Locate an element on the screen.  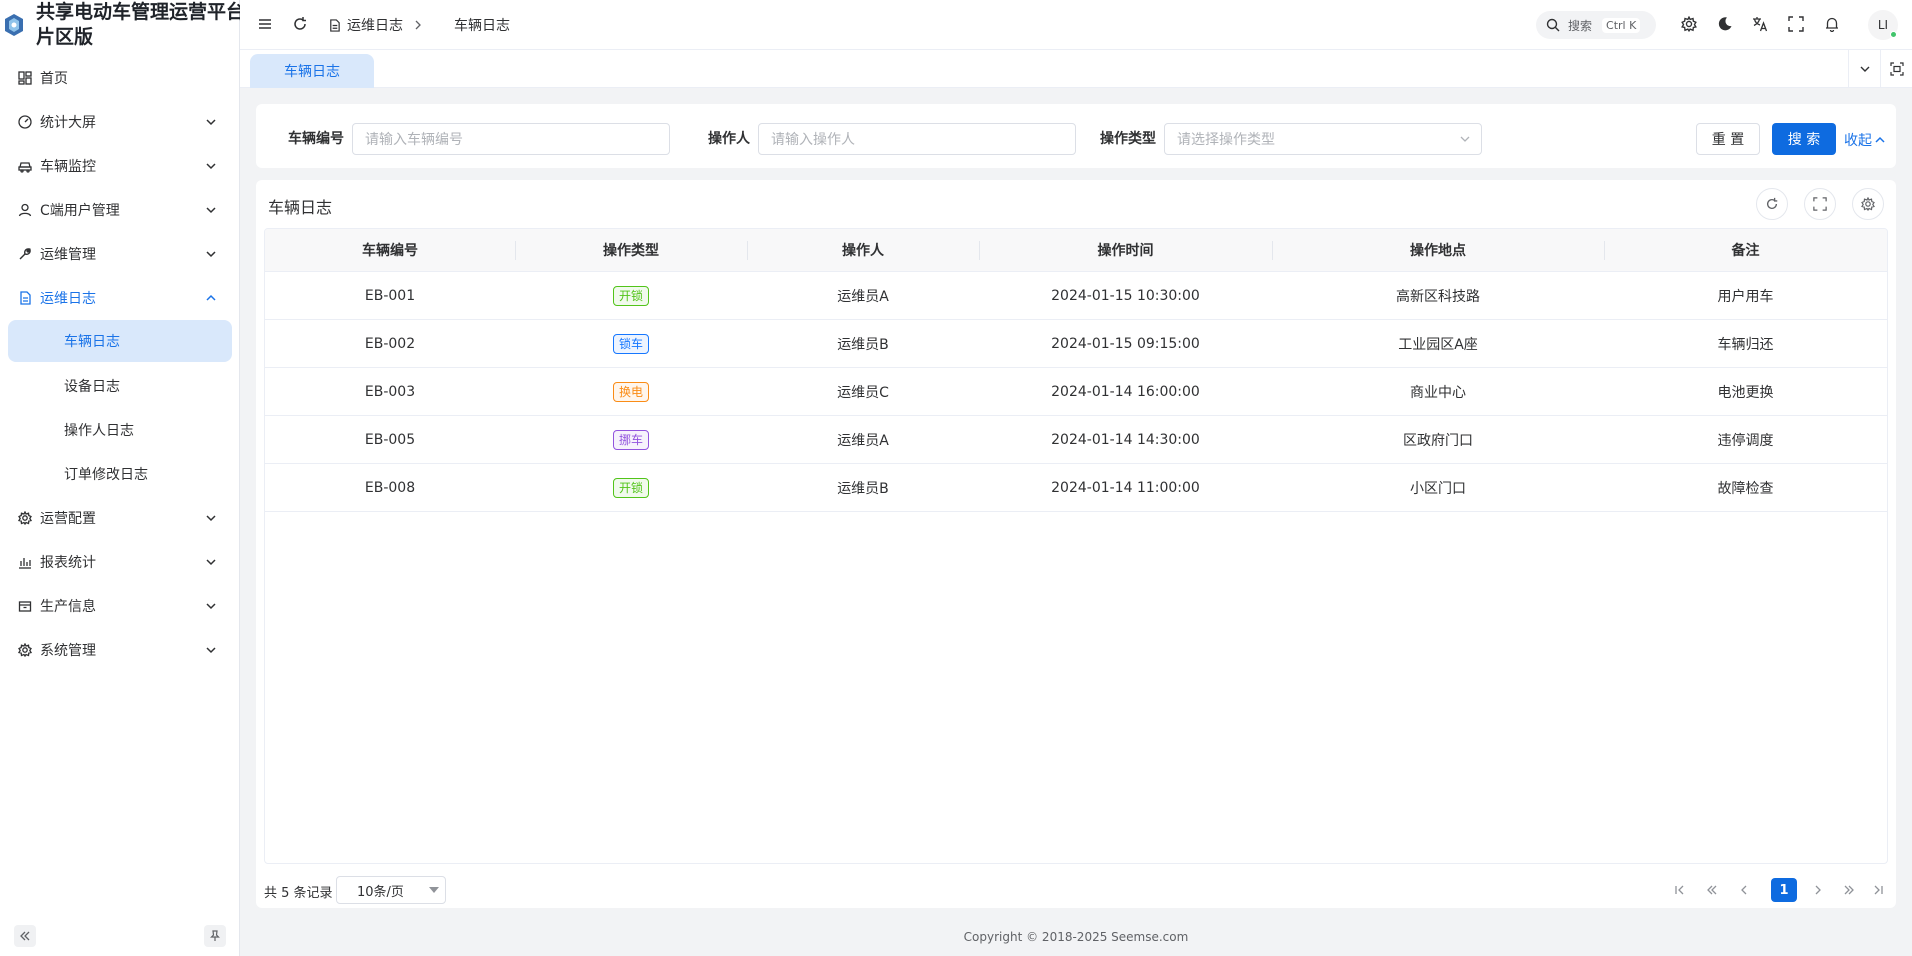
menu-label: 运维日志 is located at coordinates (68, 299).